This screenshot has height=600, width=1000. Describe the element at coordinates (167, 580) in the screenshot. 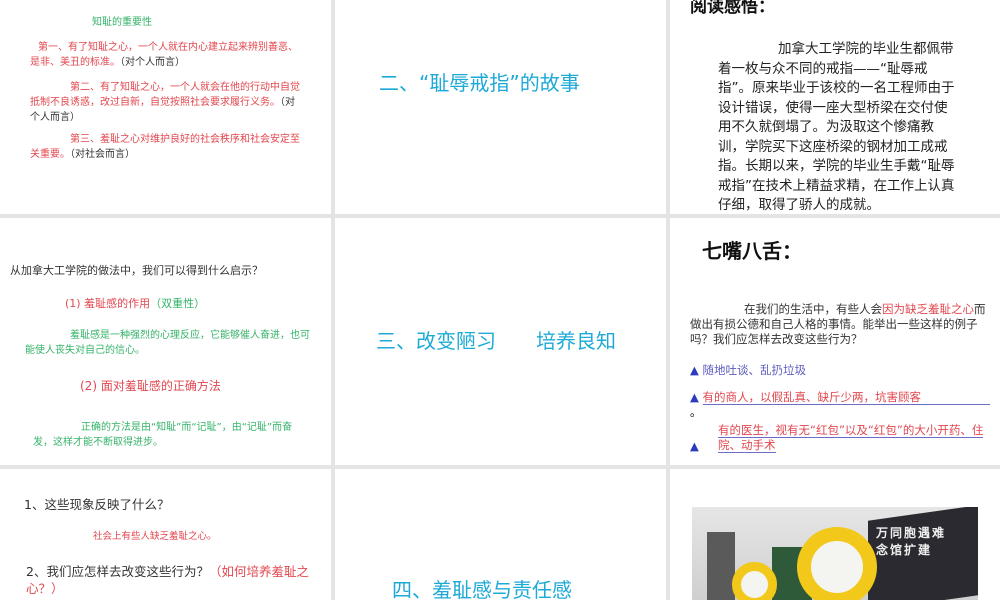

I see `question-2: 2、我们应怎样去改变这些行为？（如何培养羞耻之心？）` at that location.